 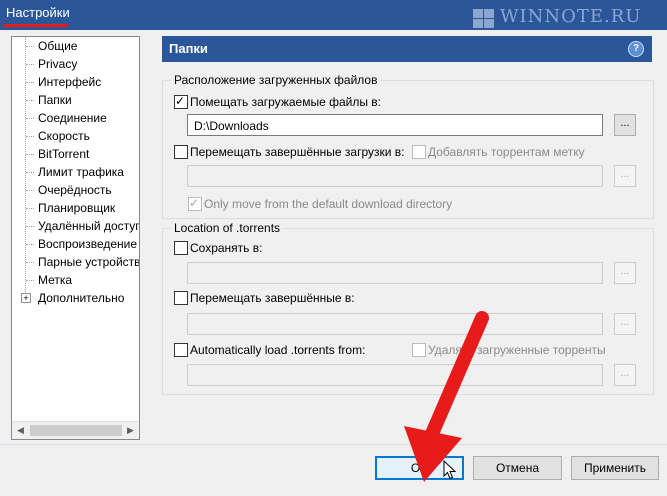 I want to click on store-torrents-label: Сохранять в:, so click(x=226, y=248).